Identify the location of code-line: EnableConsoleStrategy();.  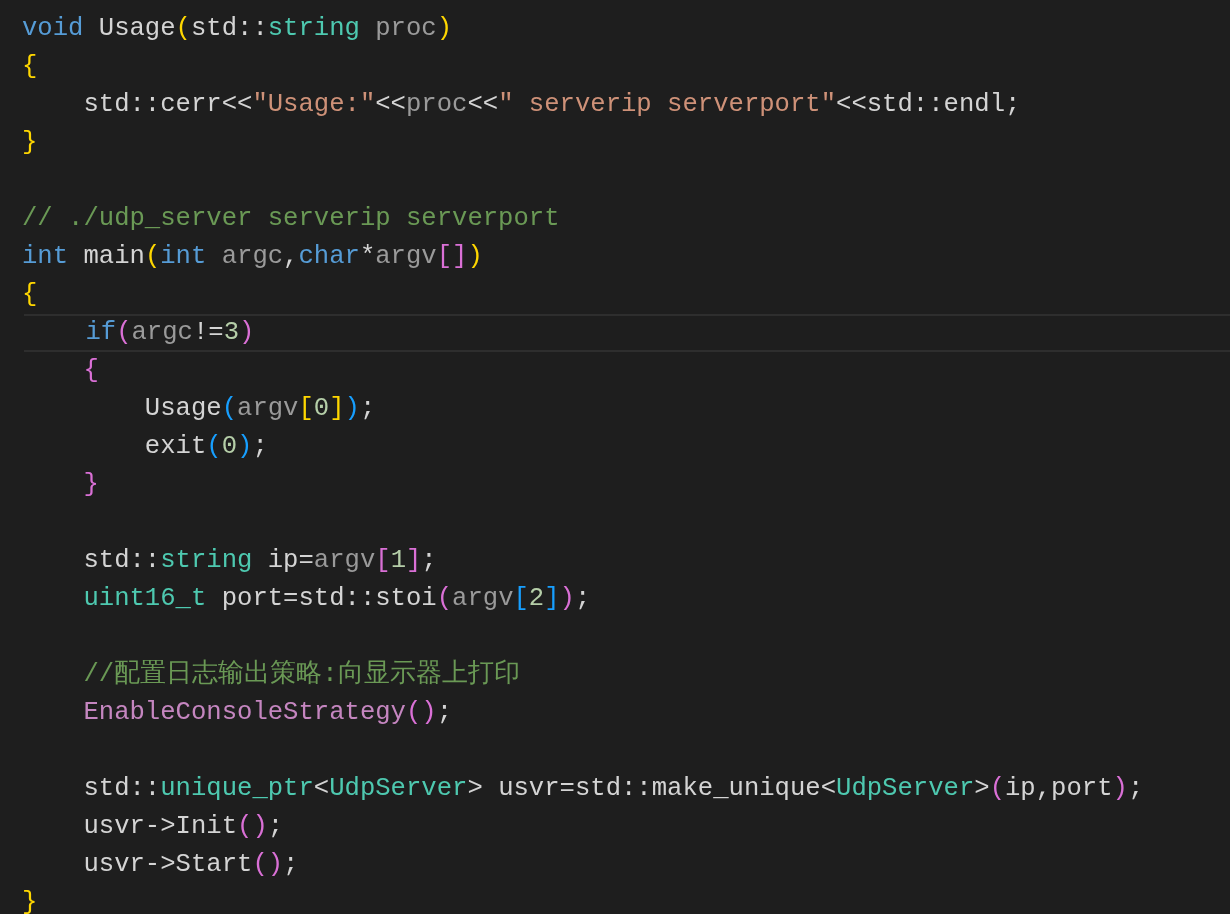
(267, 712).